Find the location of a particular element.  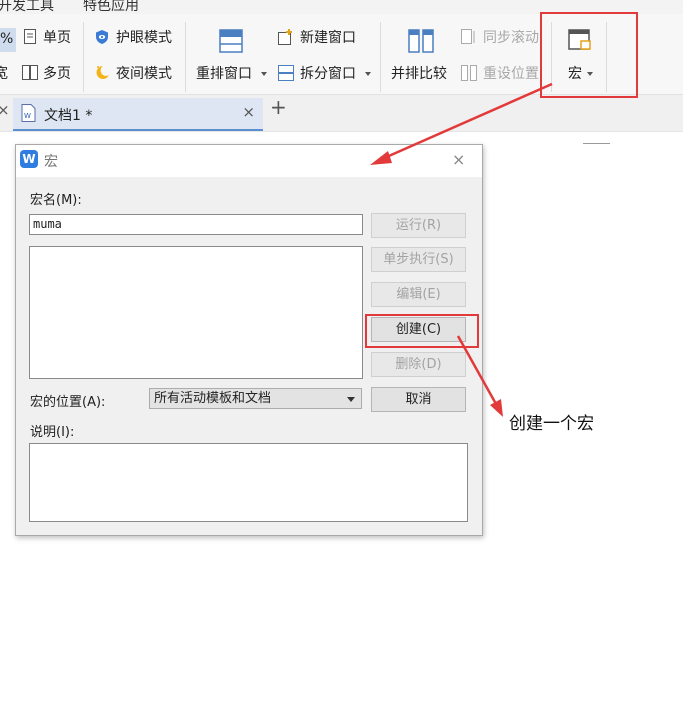

macro-name-value: muma is located at coordinates (47, 224).